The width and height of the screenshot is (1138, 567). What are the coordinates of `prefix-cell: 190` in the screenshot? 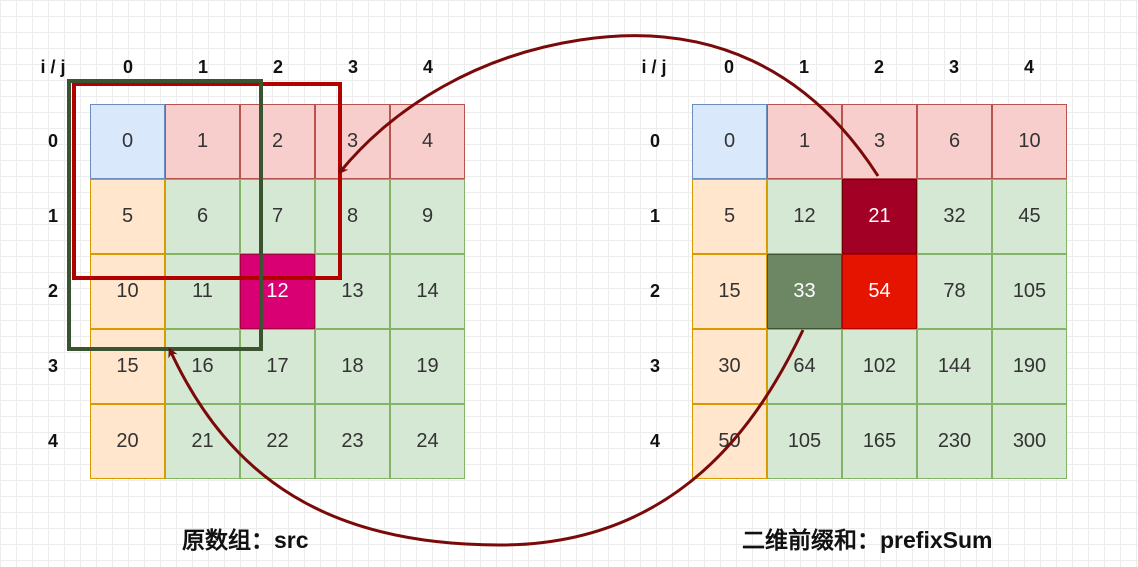 It's located at (1029, 366).